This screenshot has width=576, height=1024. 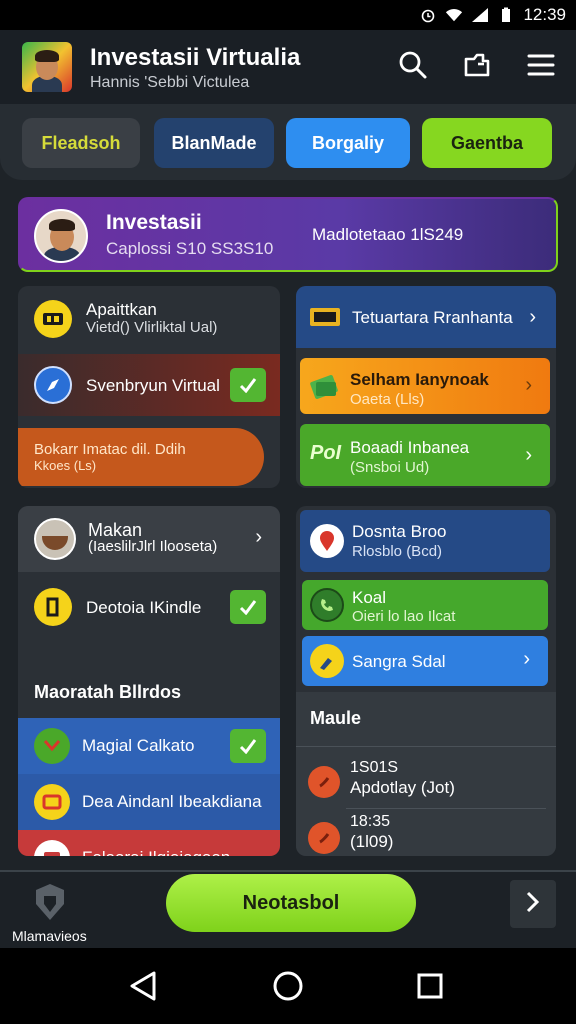 I want to click on back-button, so click(x=143, y=988).